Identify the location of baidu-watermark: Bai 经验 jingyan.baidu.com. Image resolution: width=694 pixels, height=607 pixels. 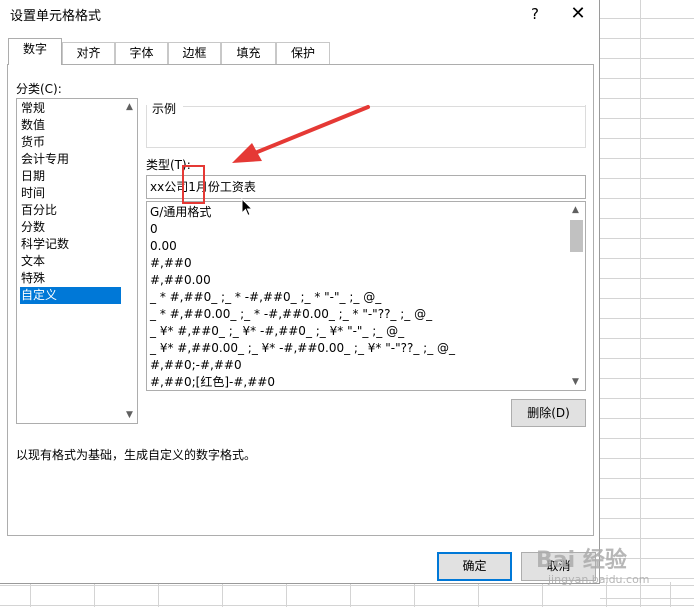
(603, 567).